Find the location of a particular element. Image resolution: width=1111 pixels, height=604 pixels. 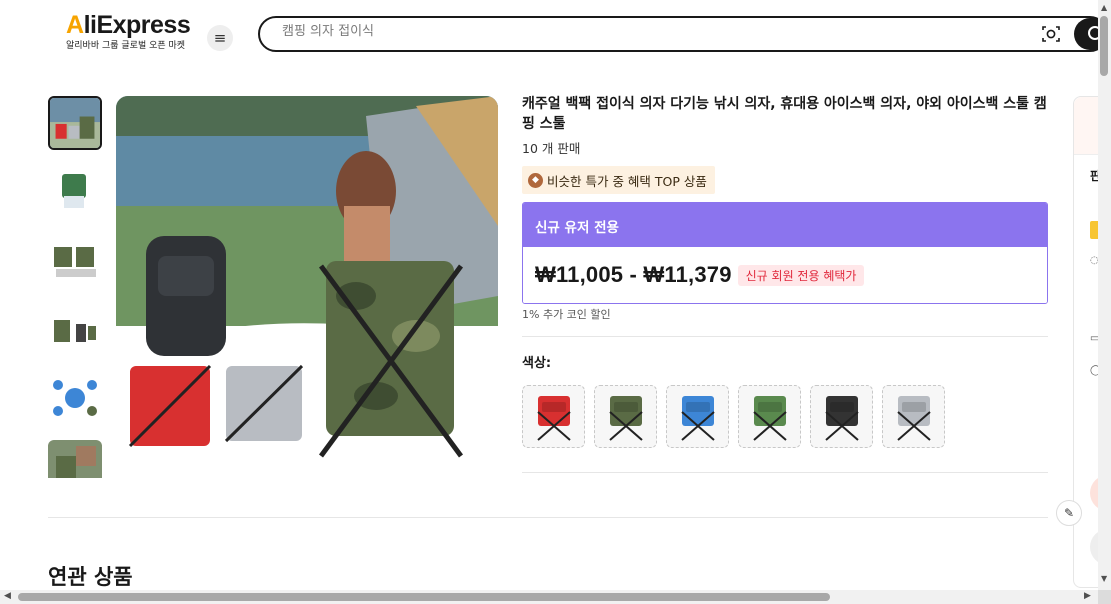

search-bar is located at coordinates (684, 34).